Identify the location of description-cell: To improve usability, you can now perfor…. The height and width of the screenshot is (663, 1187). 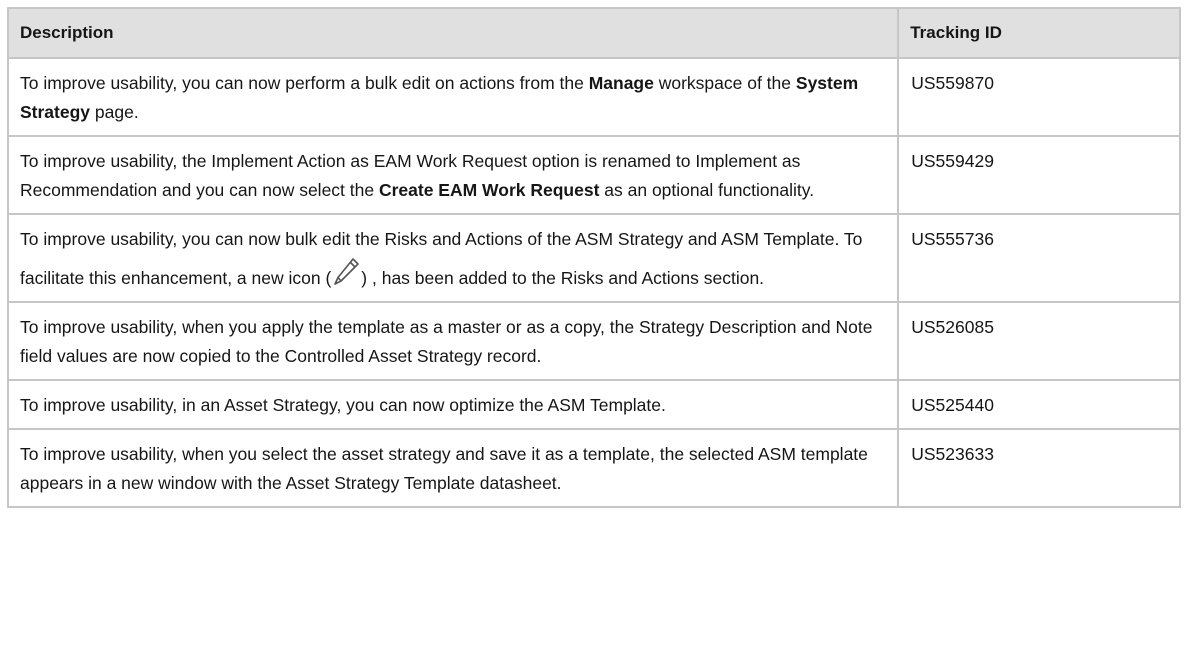
(453, 97).